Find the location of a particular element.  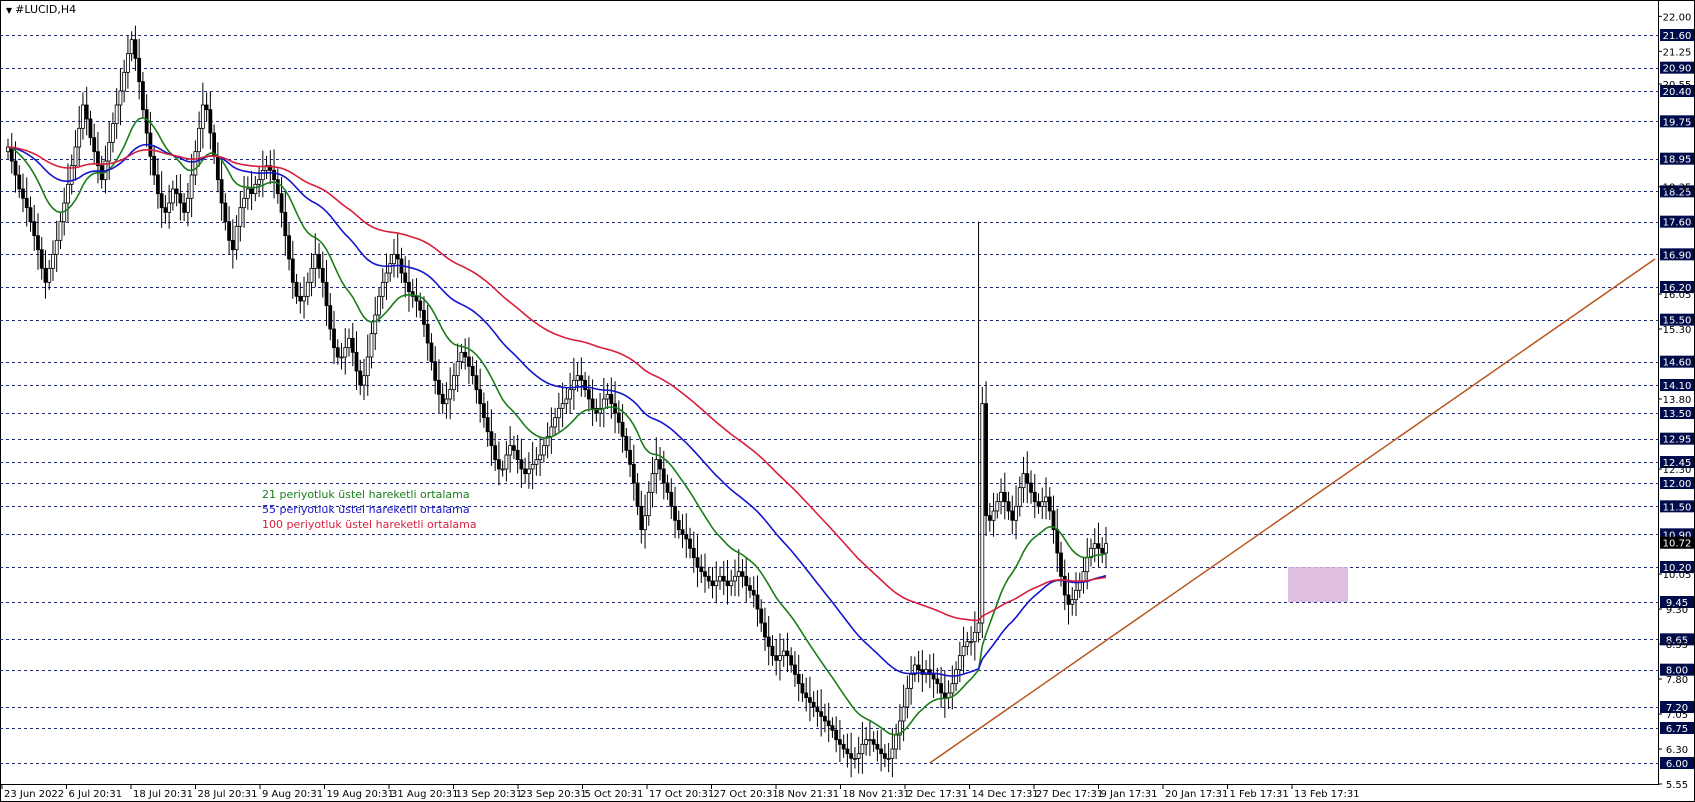

time-tick-label: 20 Jan 17:31 is located at coordinates (1196, 794).